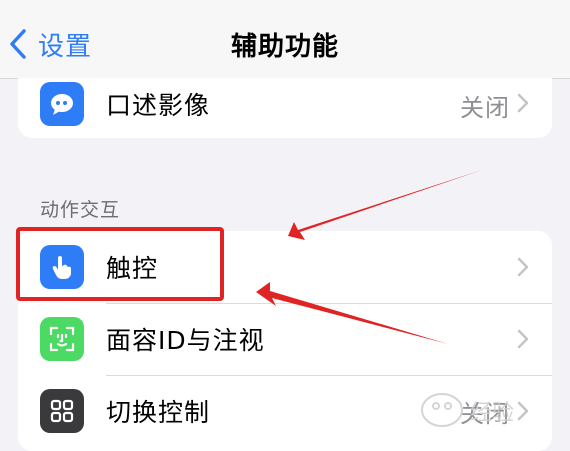 Image resolution: width=570 pixels, height=451 pixels. What do you see at coordinates (62, 411) in the screenshot?
I see `grid-icon` at bounding box center [62, 411].